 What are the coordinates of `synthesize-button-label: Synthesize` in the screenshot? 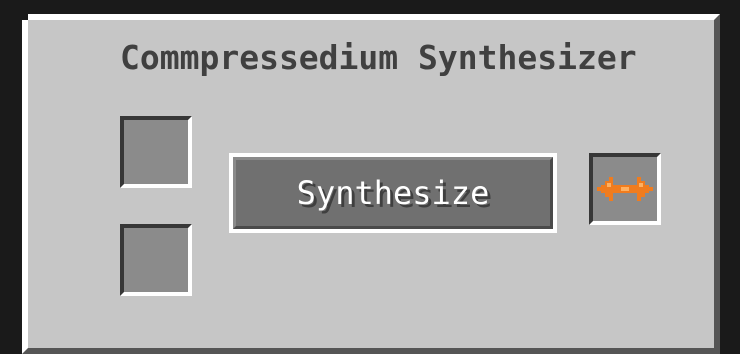 It's located at (393, 193).